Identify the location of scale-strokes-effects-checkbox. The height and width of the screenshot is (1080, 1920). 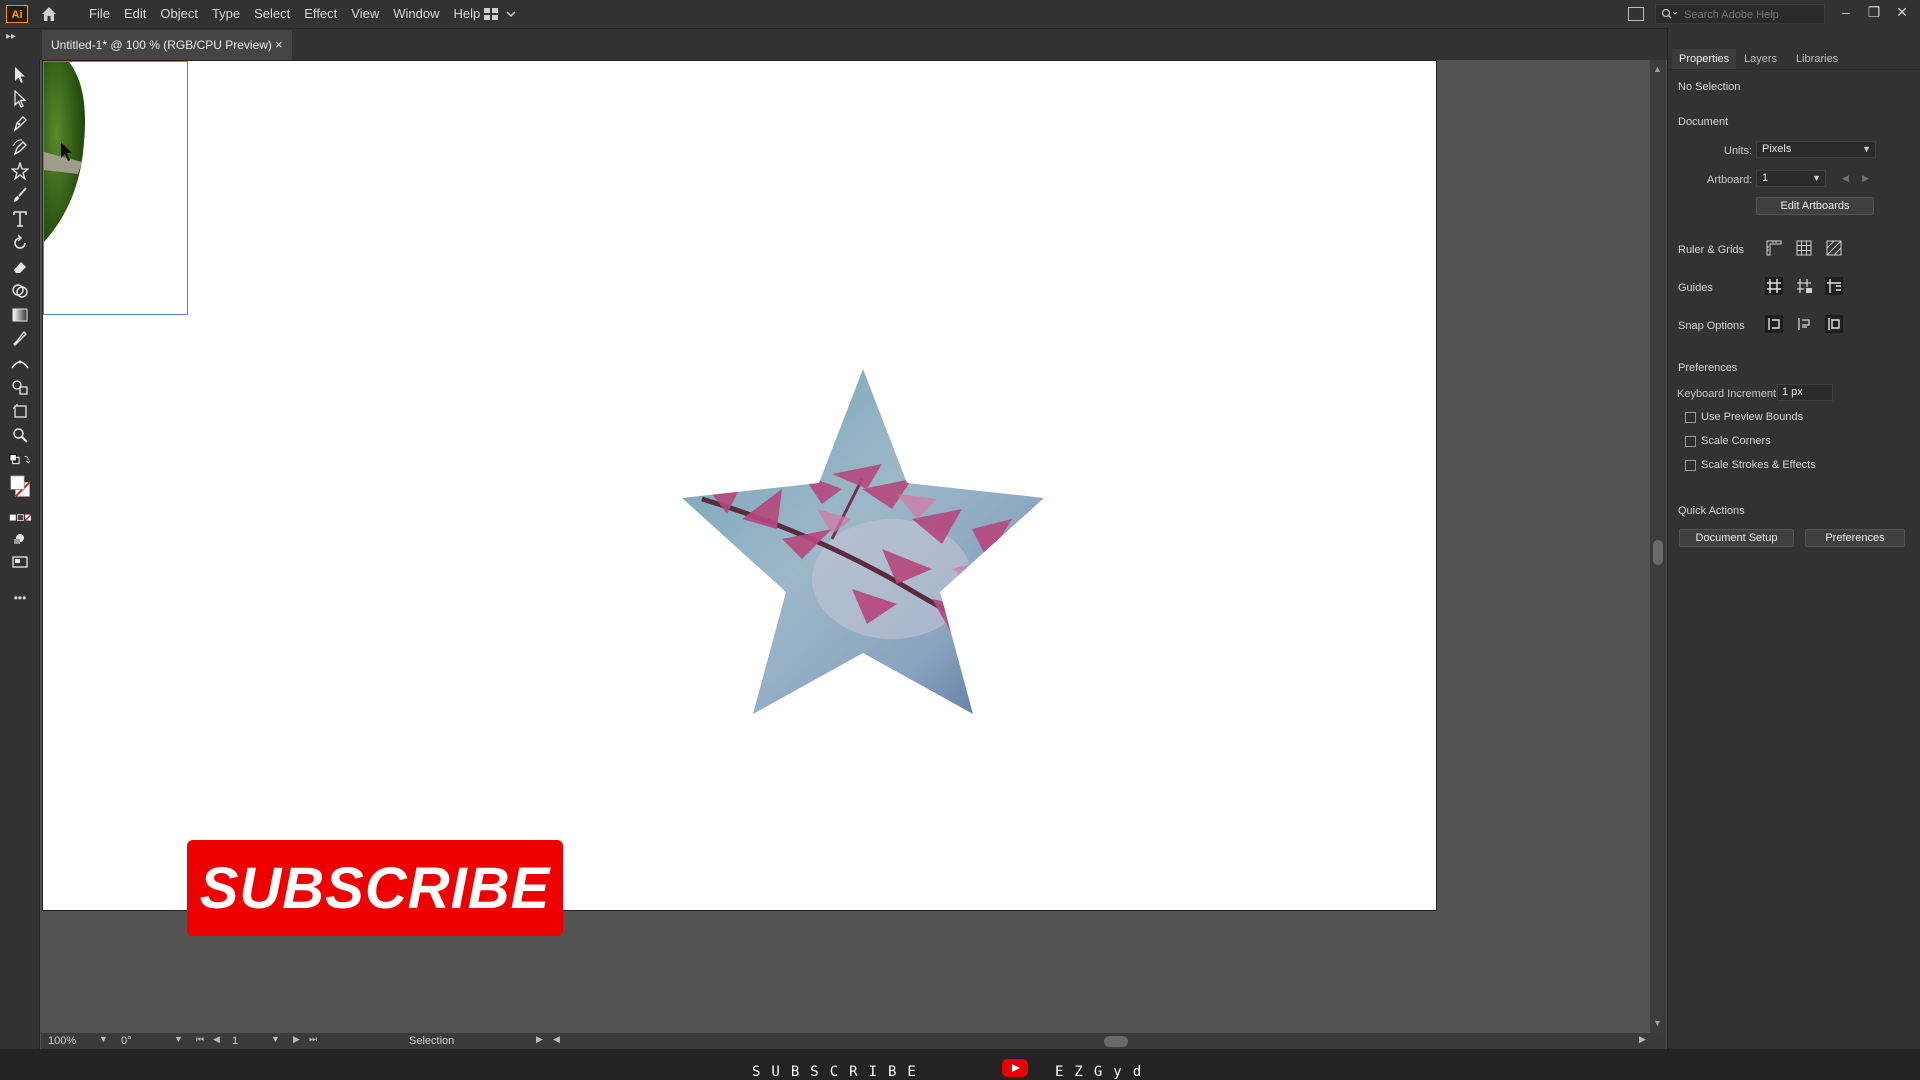
(1690, 465).